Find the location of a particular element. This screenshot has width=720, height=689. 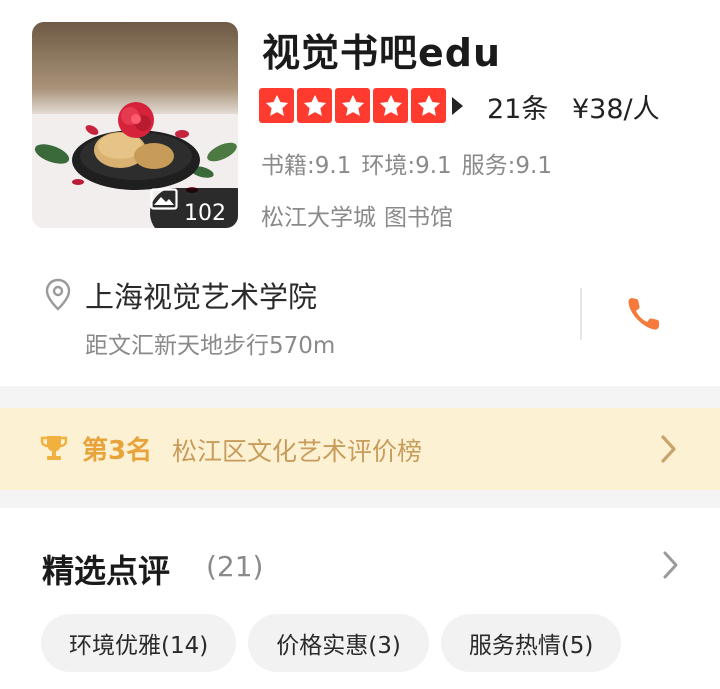

rank-list-name: 松江区文化艺术评价榜 is located at coordinates (297, 451).